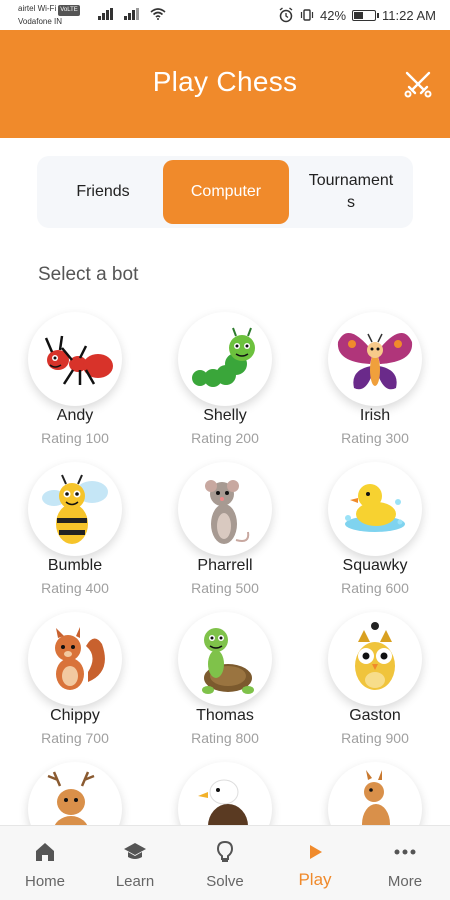  What do you see at coordinates (135, 881) in the screenshot?
I see `nav-label: Learn` at bounding box center [135, 881].